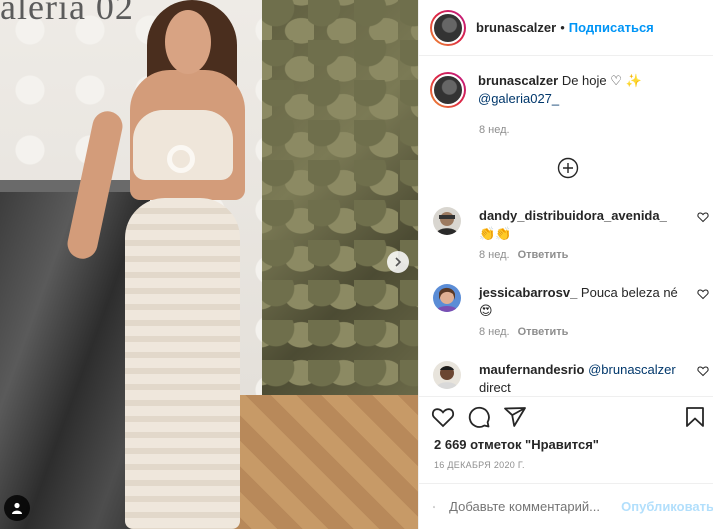 This screenshot has width=713, height=529. I want to click on caption-mention-link: @galeria027_, so click(518, 98).